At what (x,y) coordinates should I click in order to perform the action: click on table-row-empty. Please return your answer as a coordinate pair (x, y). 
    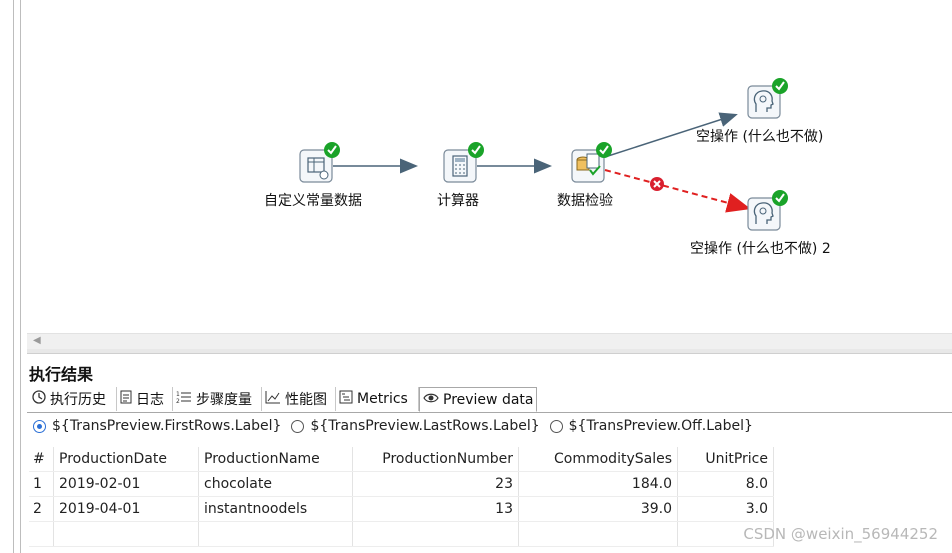
    Looking at the image, I should click on (401, 534).